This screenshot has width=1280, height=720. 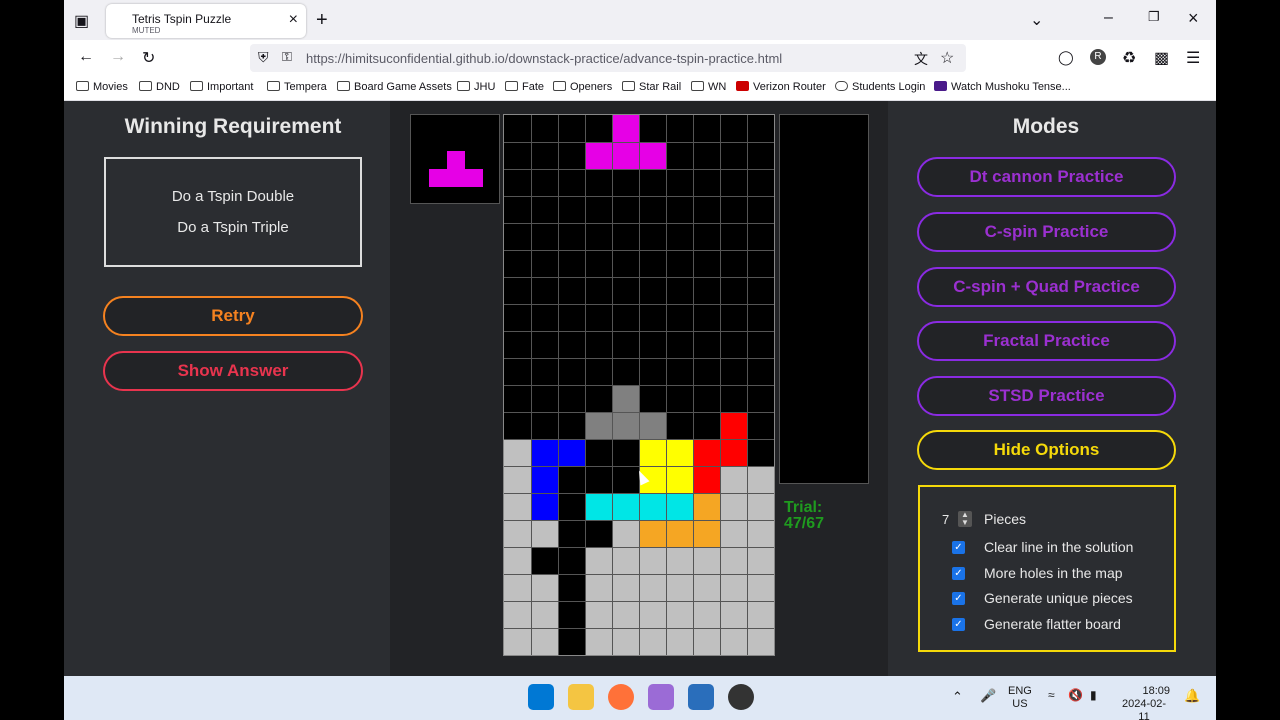 I want to click on back-icon: ←, so click(x=86, y=57).